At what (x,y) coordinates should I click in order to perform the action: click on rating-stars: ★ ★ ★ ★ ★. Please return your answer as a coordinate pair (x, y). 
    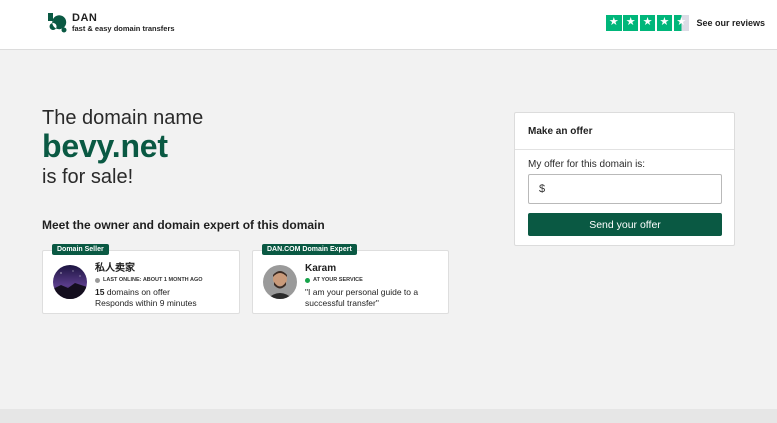
    Looking at the image, I should click on (648, 23).